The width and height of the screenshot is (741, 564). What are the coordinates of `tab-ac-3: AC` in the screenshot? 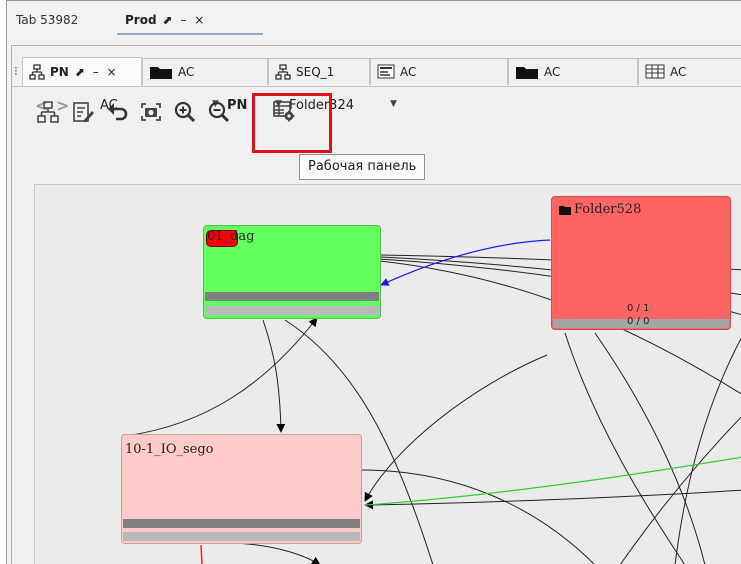 It's located at (573, 71).